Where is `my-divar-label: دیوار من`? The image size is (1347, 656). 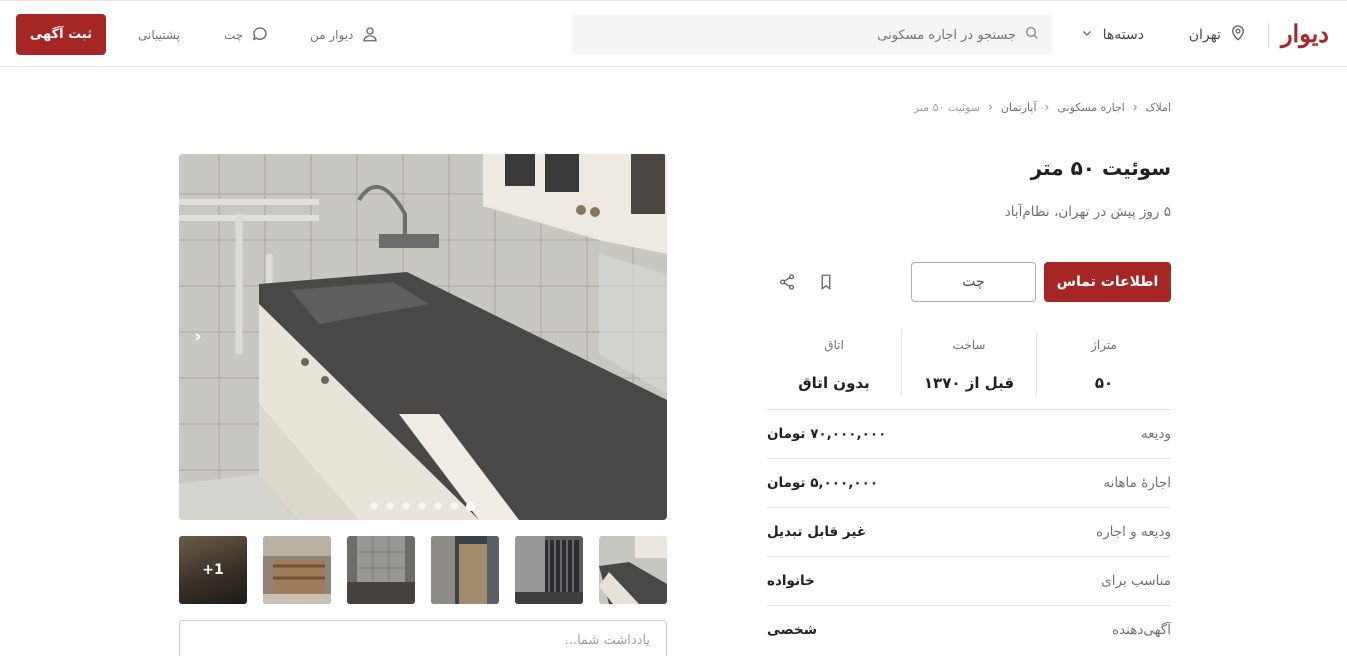 my-divar-label: دیوار من is located at coordinates (332, 35).